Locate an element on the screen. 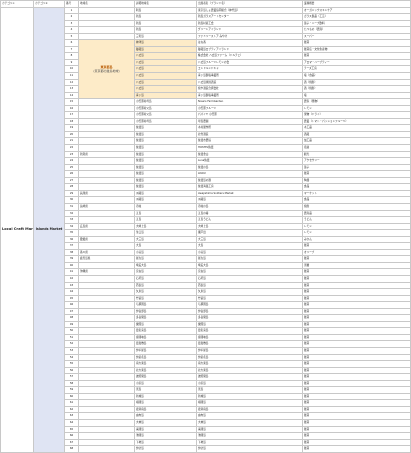 This screenshot has width=411, height=453. business-cell: 雑貨 is located at coordinates (356, 449).